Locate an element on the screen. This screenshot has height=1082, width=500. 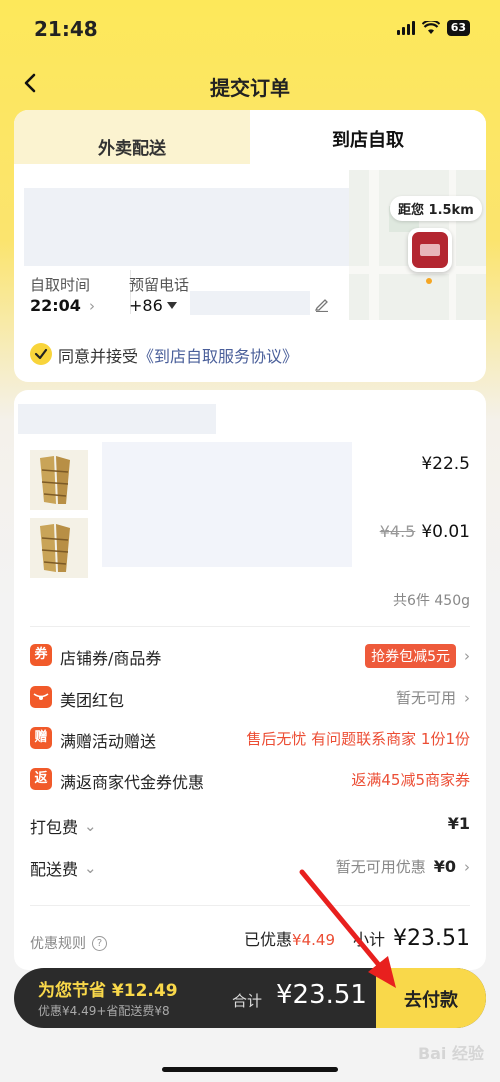
phone-code-selector: +86 is located at coordinates (153, 305).